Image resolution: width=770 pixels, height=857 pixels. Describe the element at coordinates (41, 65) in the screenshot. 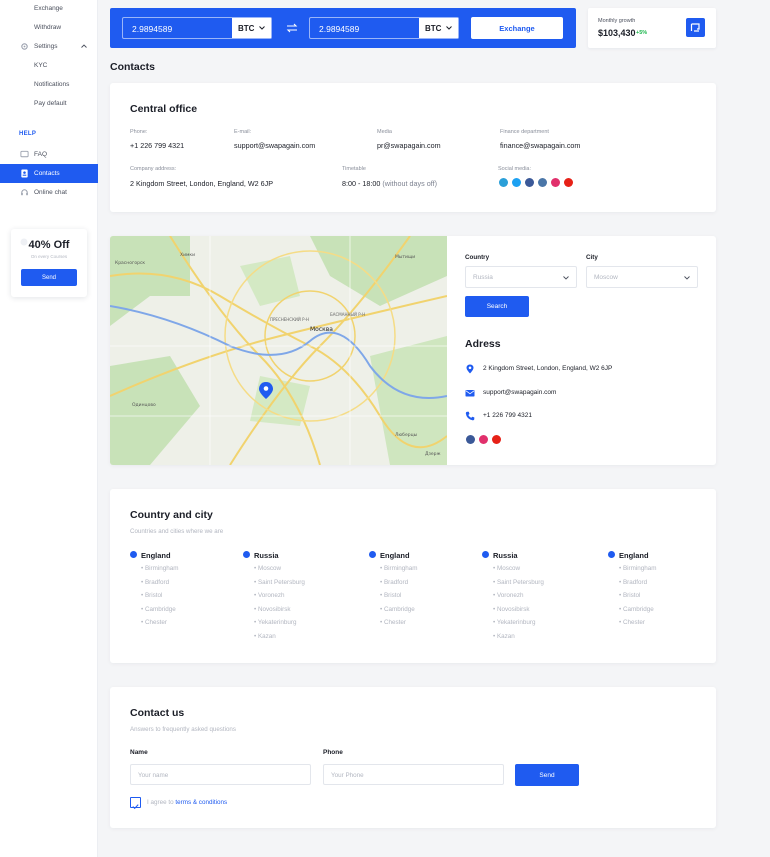

I see `sidebar-item-label: KYC` at that location.